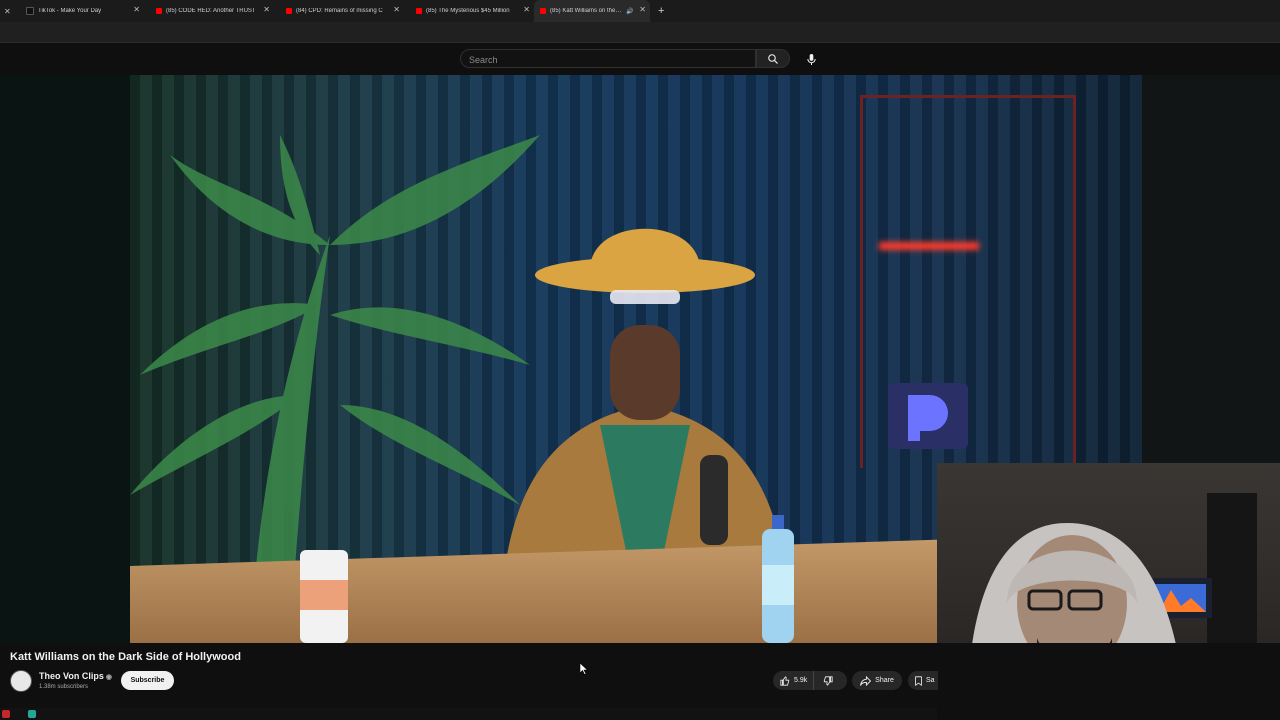  What do you see at coordinates (629, 11) in the screenshot?
I see `speaker-icon: 🔊` at bounding box center [629, 11].